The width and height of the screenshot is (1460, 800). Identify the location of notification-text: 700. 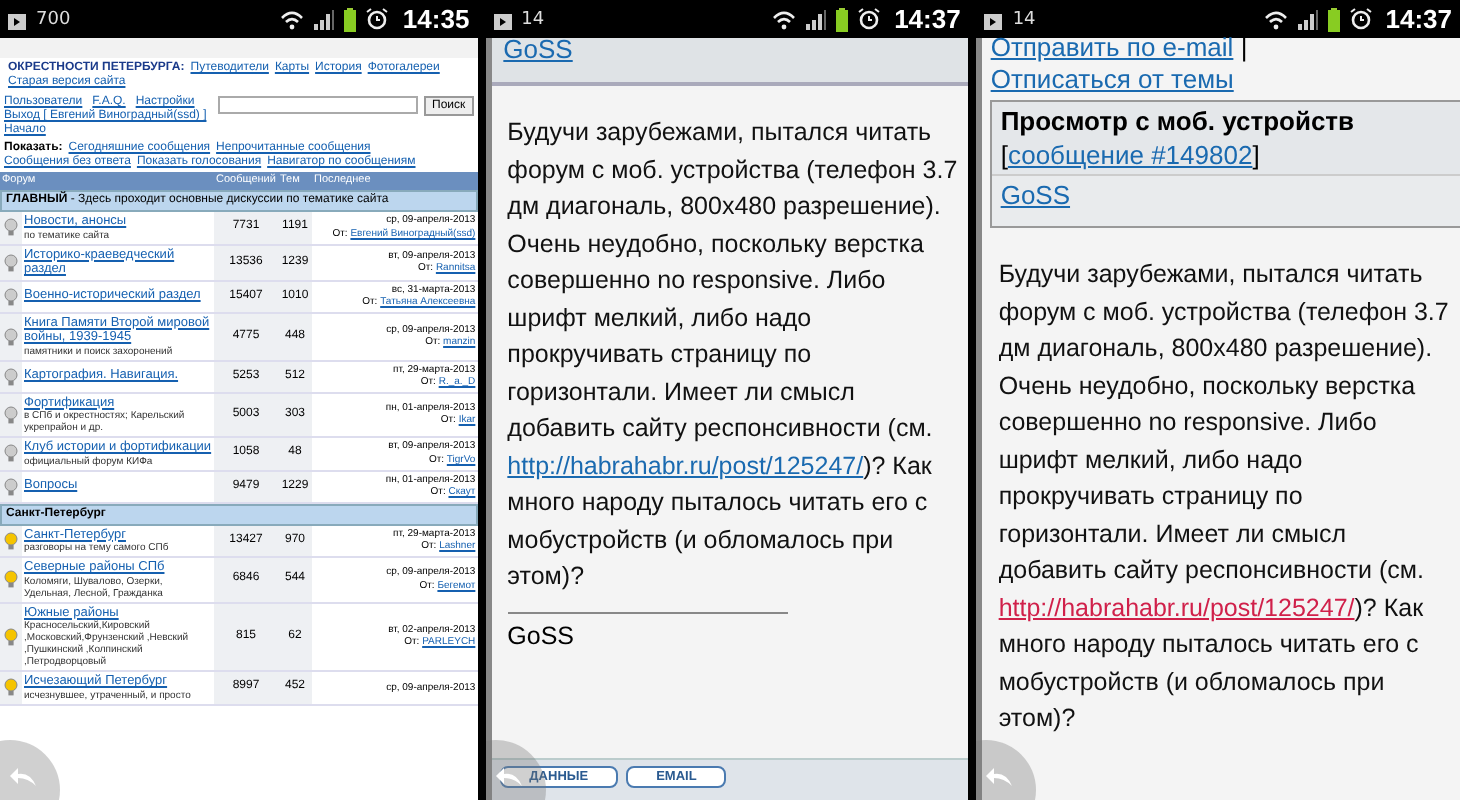
(53, 19).